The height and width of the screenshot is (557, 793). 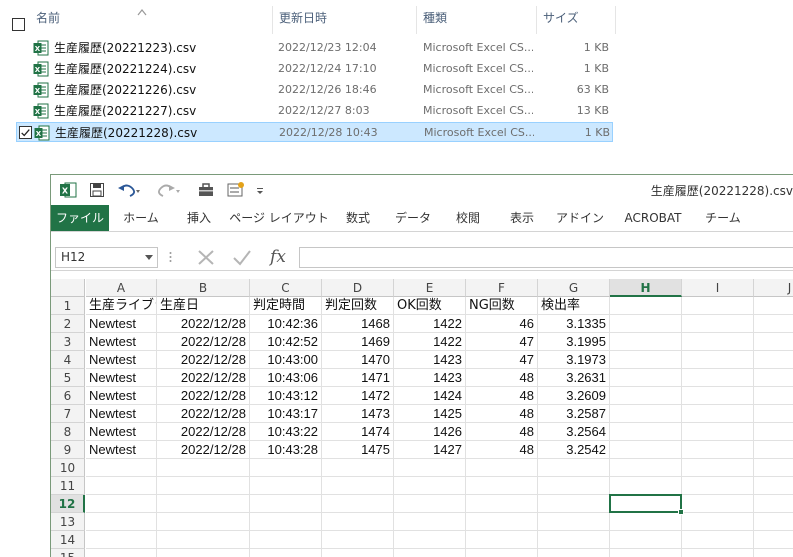 I want to click on row-header: 10, so click(x=68, y=468).